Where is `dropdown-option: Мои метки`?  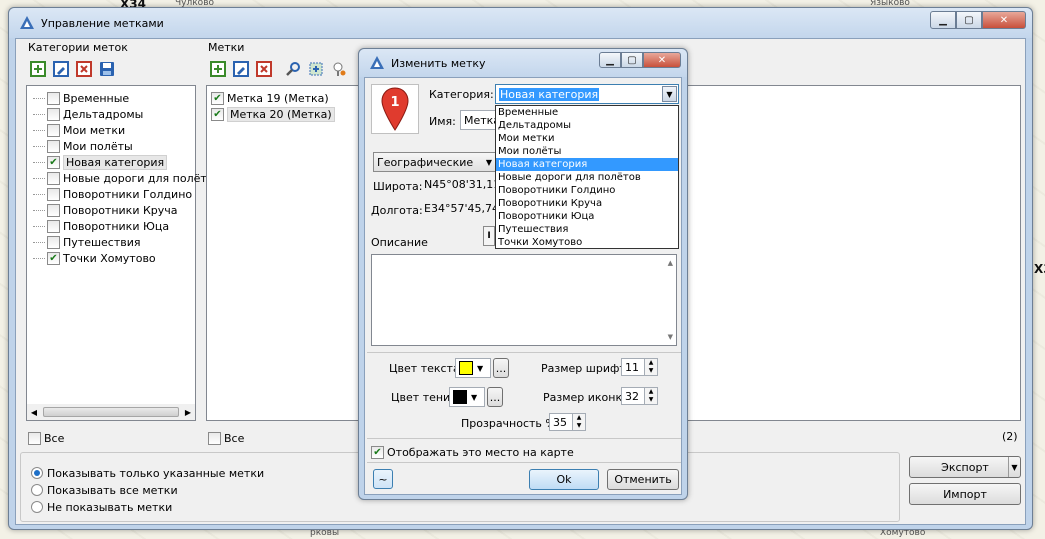 dropdown-option: Мои метки is located at coordinates (587, 138).